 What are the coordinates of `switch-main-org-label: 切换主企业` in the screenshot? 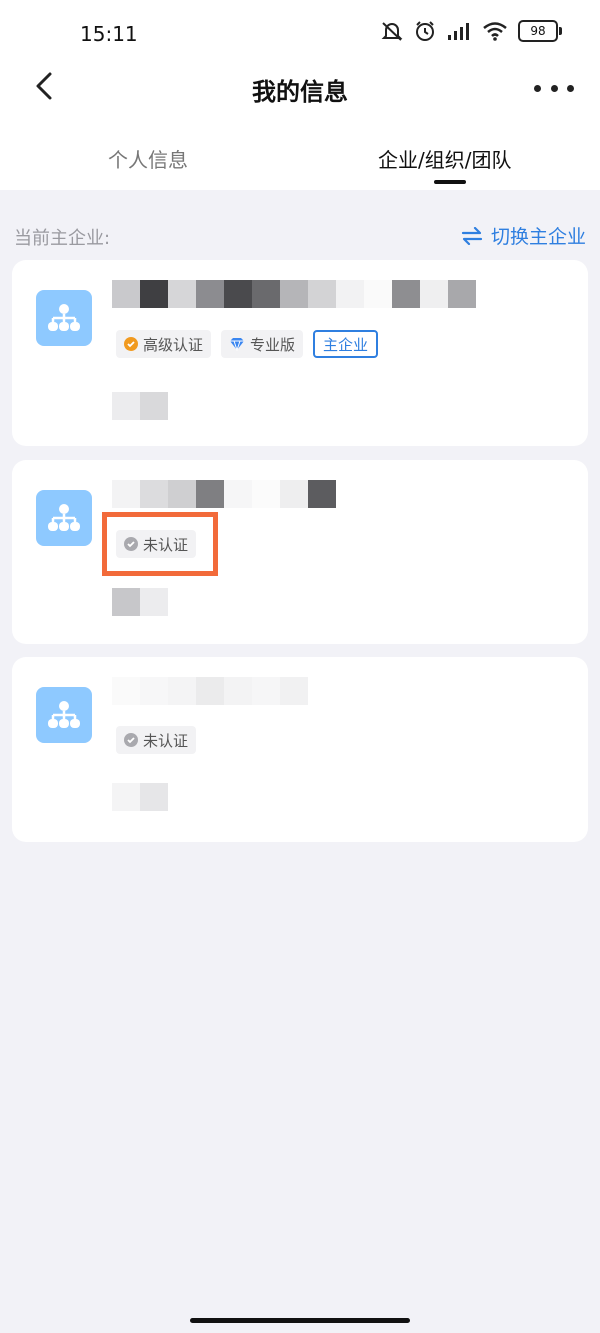 It's located at (538, 237).